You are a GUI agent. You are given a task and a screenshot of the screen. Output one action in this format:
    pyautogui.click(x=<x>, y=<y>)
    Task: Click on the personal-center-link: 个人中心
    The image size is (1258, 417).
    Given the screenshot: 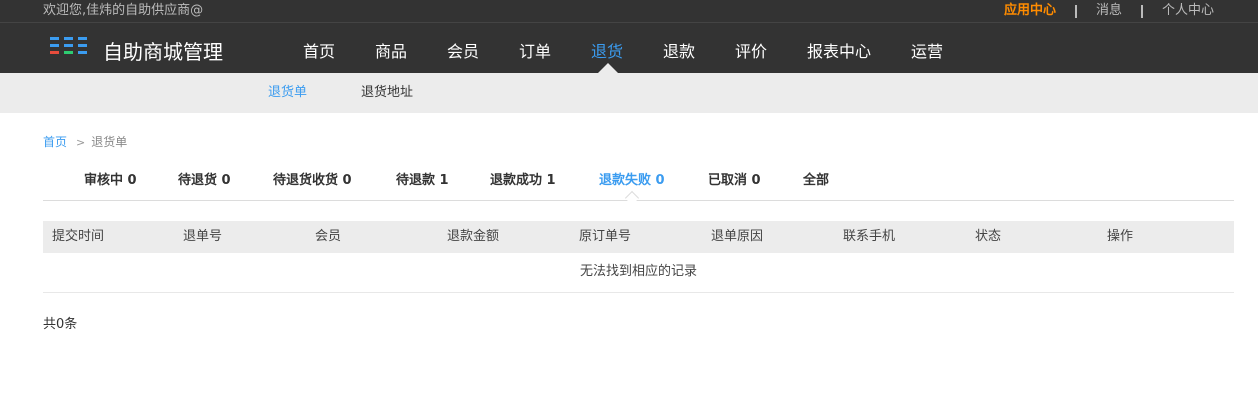 What is the action you would take?
    pyautogui.click(x=1188, y=11)
    